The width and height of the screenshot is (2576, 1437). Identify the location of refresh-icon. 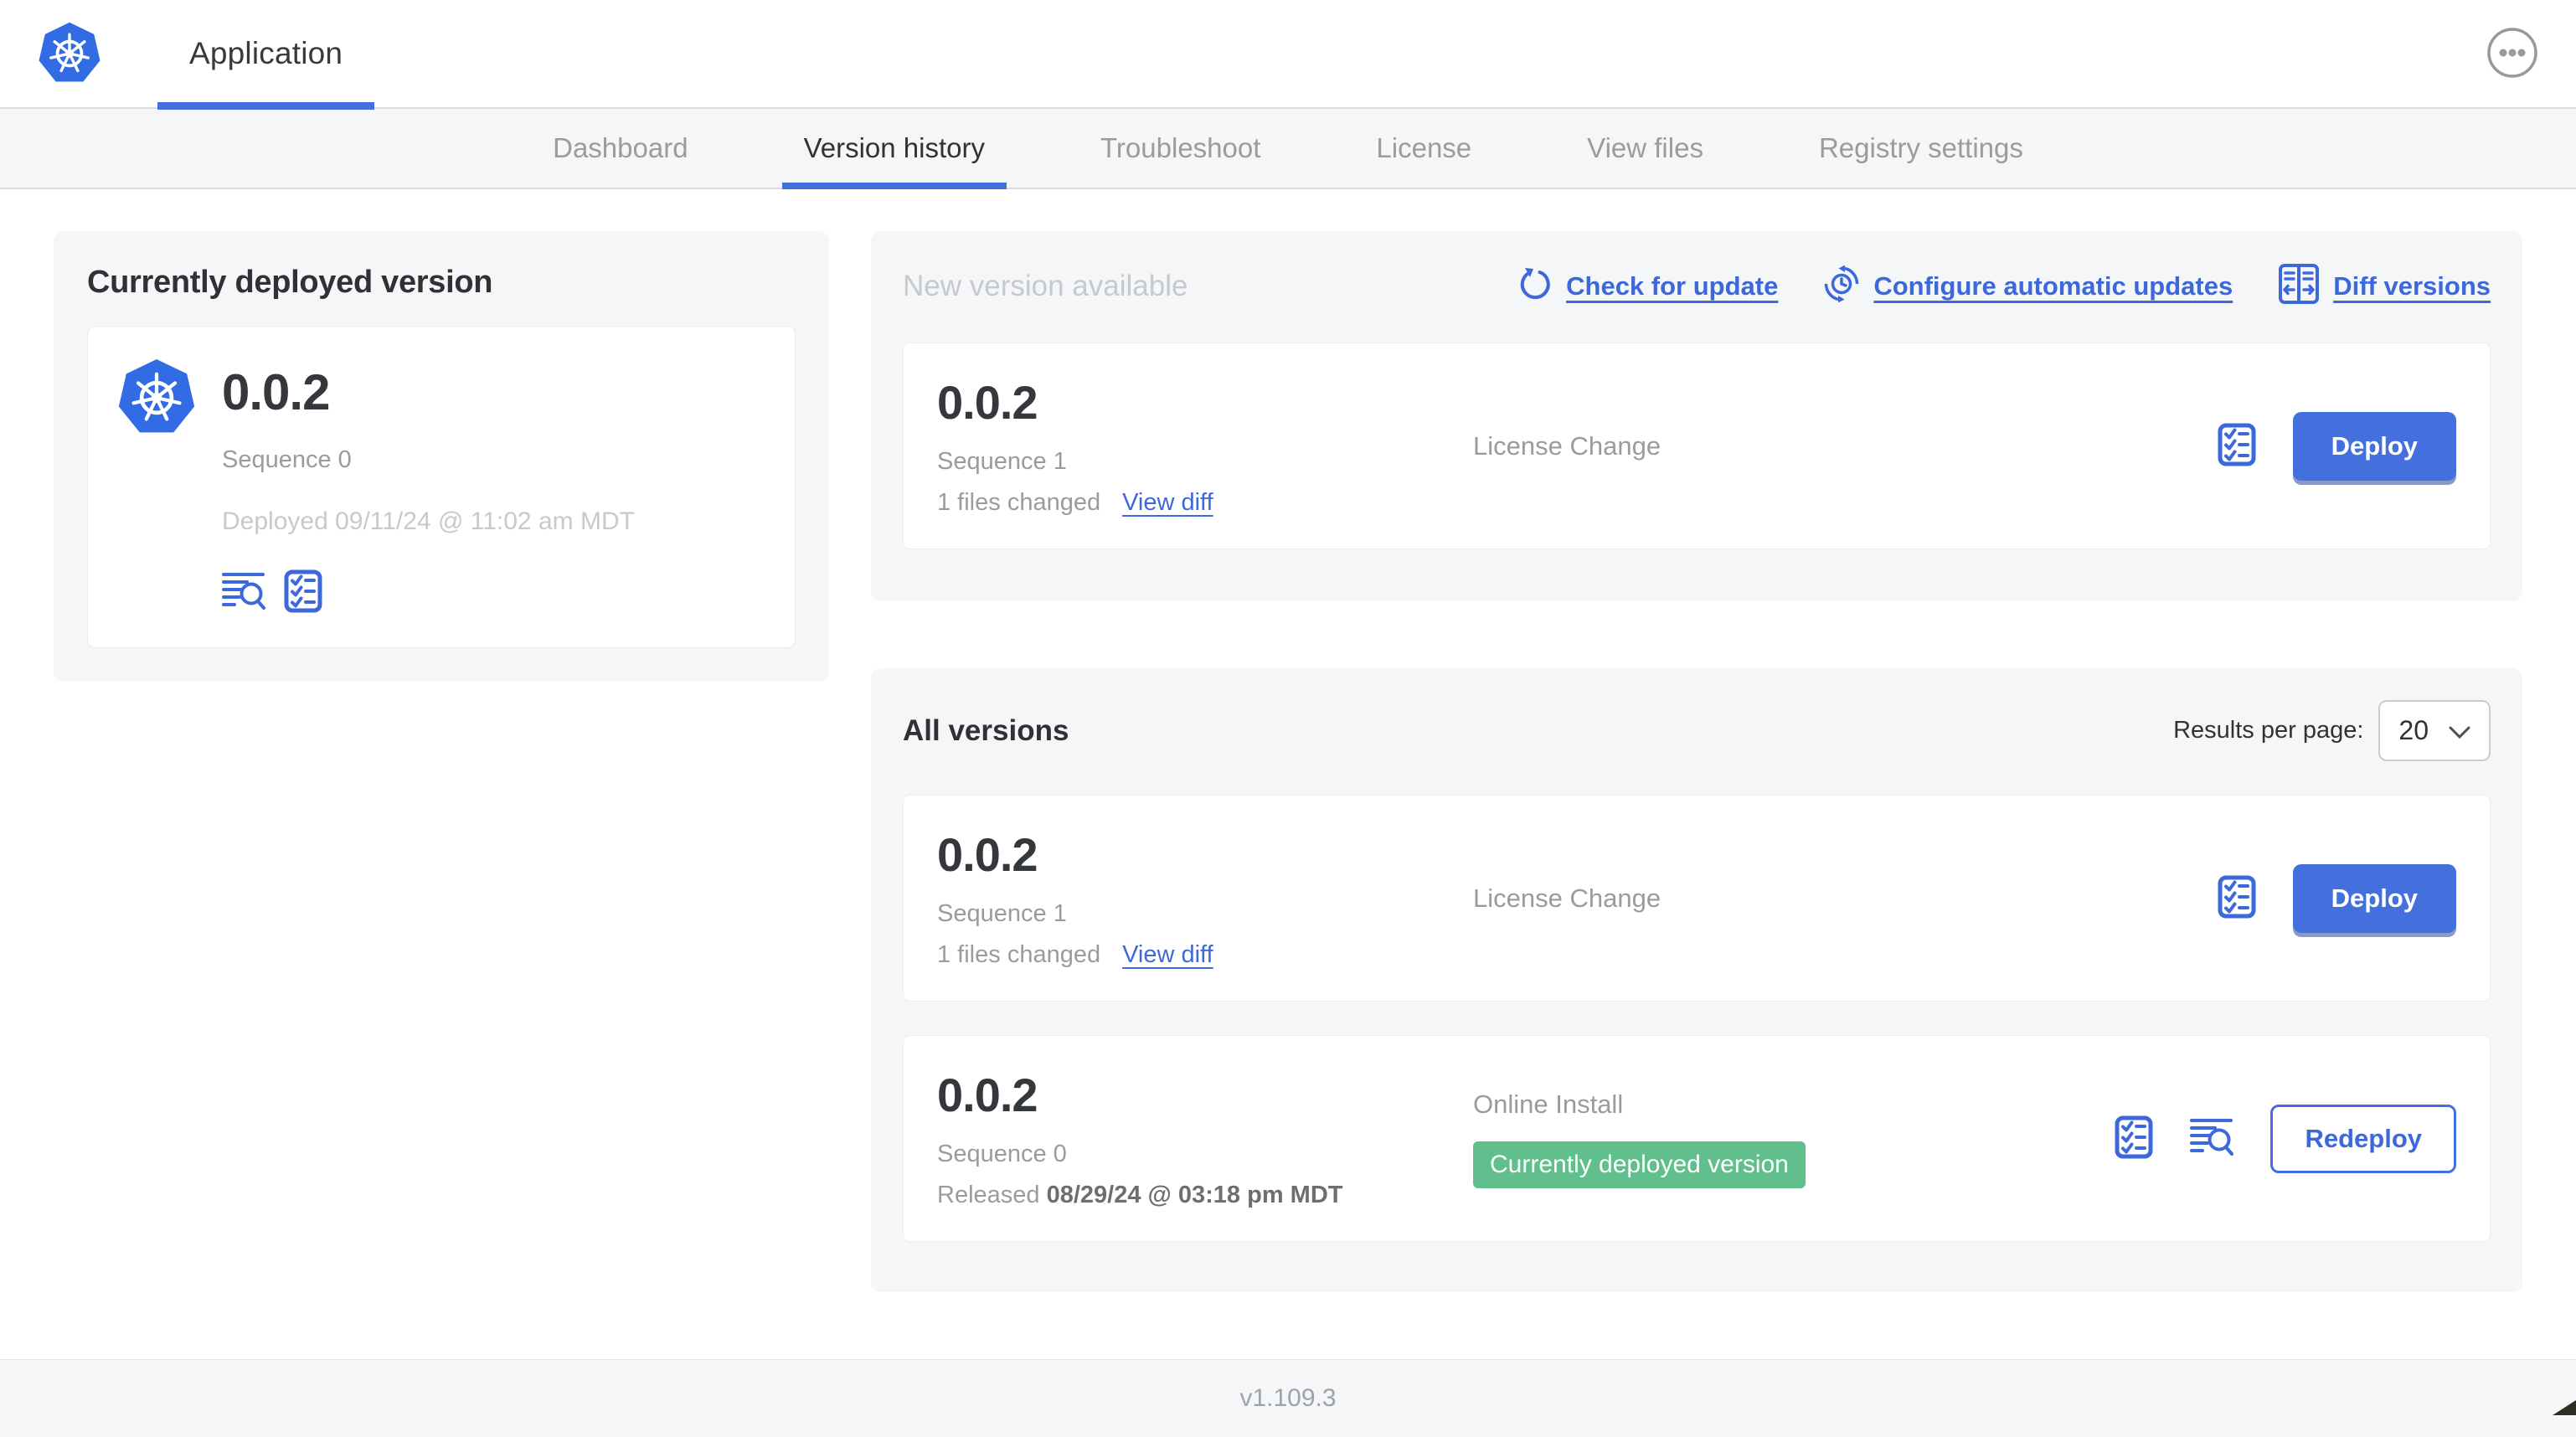
(1535, 286).